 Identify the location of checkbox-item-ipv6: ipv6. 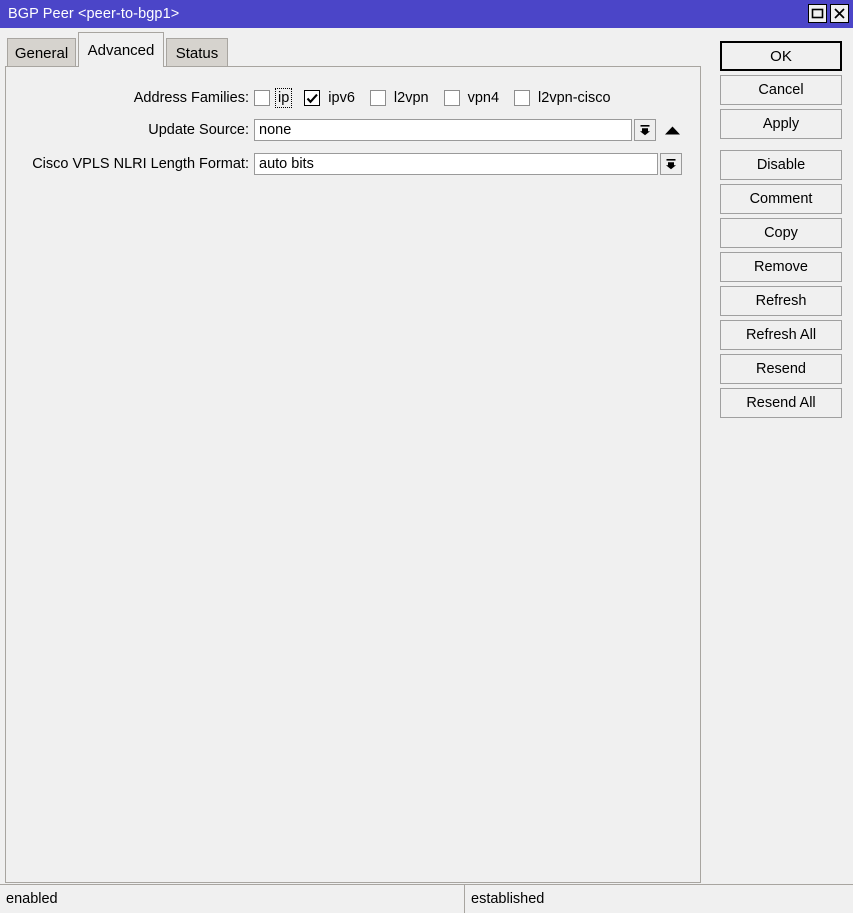
(330, 98).